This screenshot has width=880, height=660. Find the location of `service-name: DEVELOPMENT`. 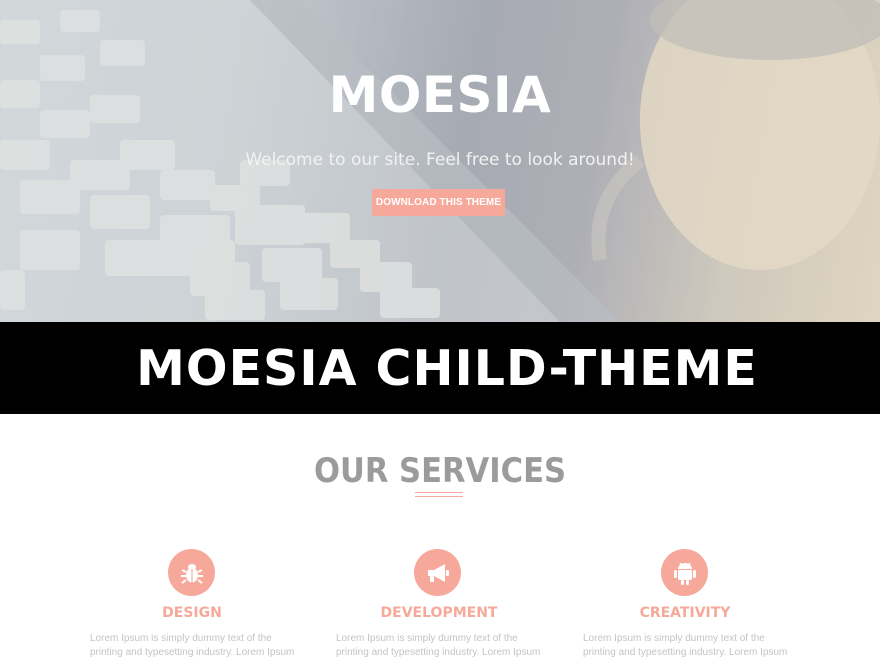

service-name: DEVELOPMENT is located at coordinates (439, 613).